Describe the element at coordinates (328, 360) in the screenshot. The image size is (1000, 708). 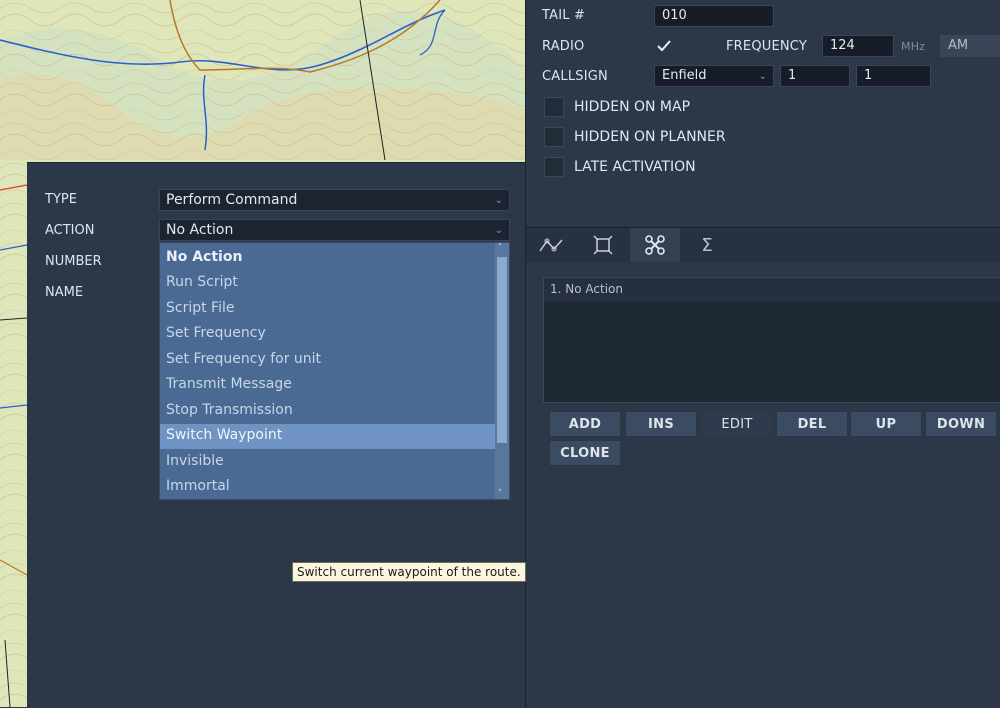
I see `dropdown-item-set-frequency-for-unit: Set Frequency for unit` at that location.